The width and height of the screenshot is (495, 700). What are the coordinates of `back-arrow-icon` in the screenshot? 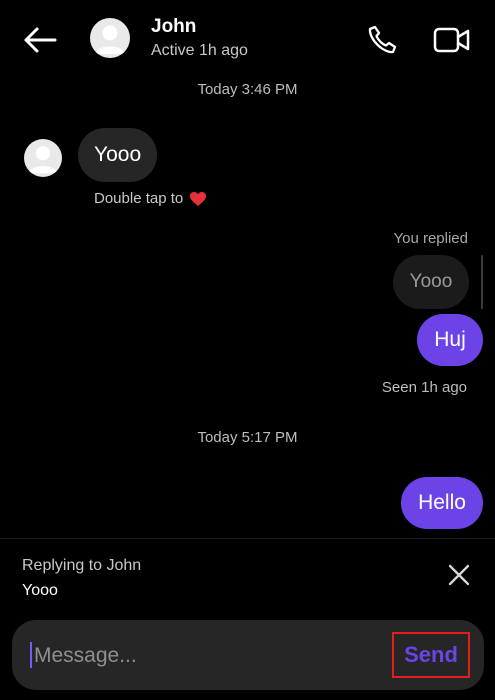 It's located at (40, 40).